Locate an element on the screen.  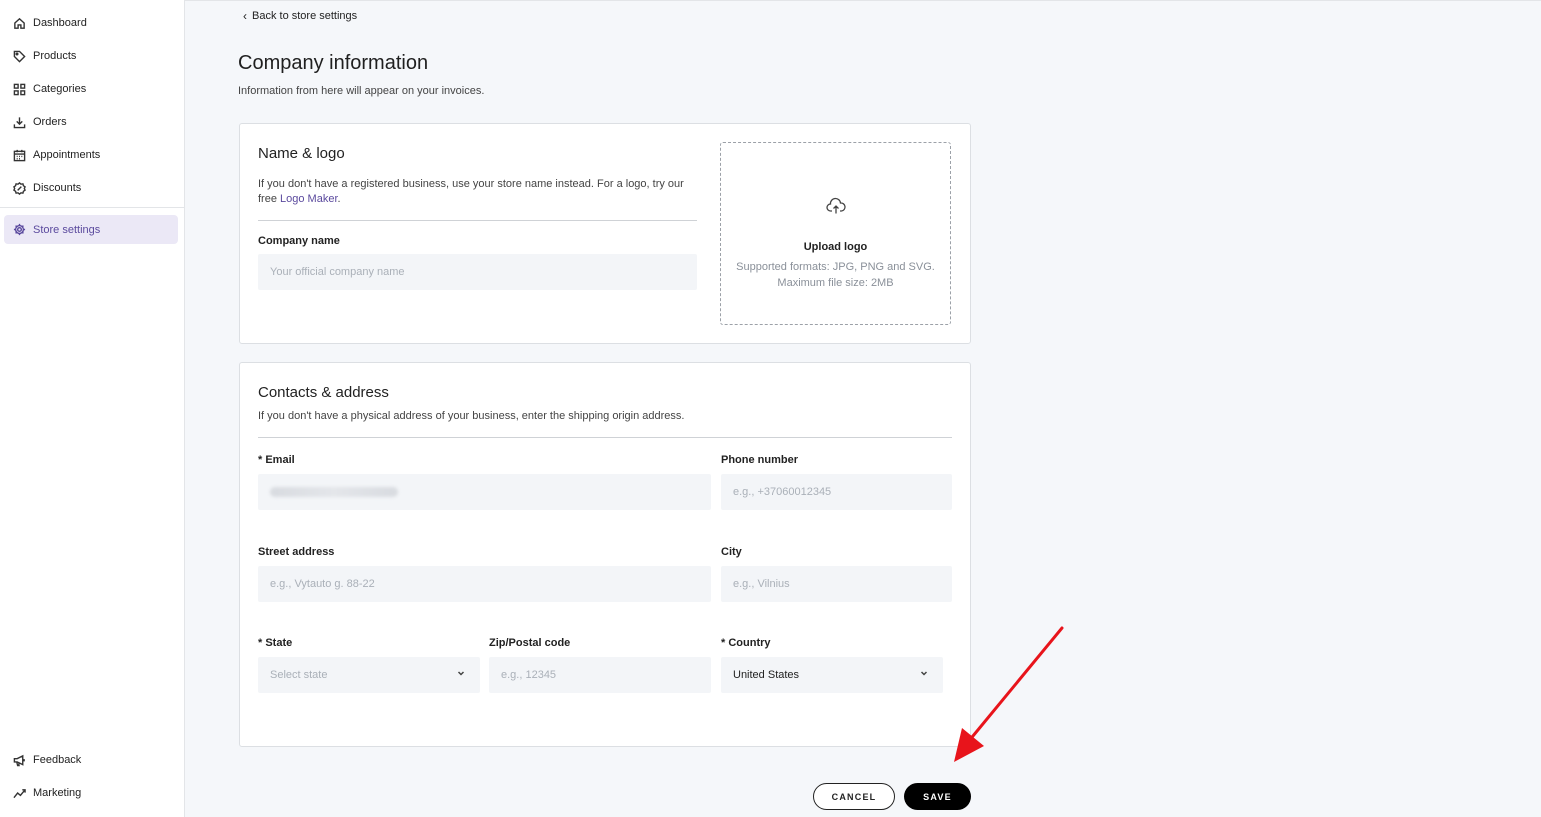
company-name-label: Company name is located at coordinates (299, 241).